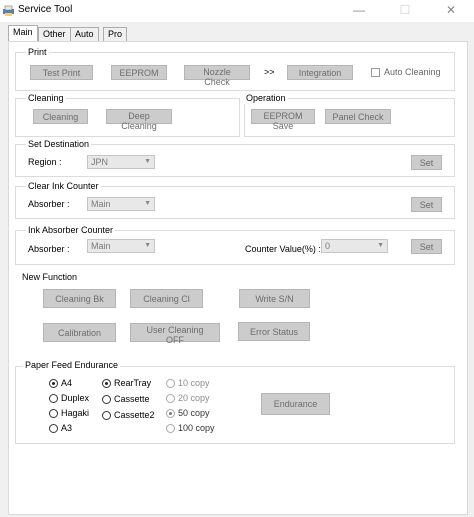  What do you see at coordinates (75, 398) in the screenshot?
I see `duplex-label: Duplex` at bounding box center [75, 398].